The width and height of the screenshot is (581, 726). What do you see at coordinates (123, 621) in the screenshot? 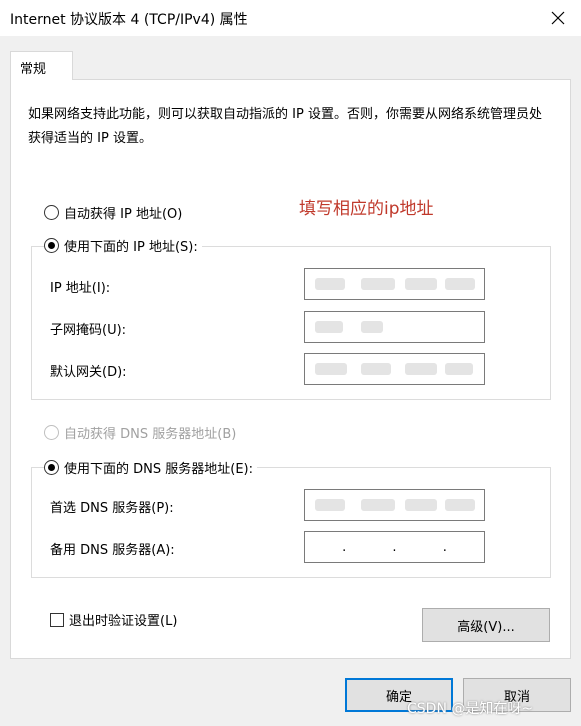
I see `validate-on-exit-label: 退出时验证设置(L)` at bounding box center [123, 621].